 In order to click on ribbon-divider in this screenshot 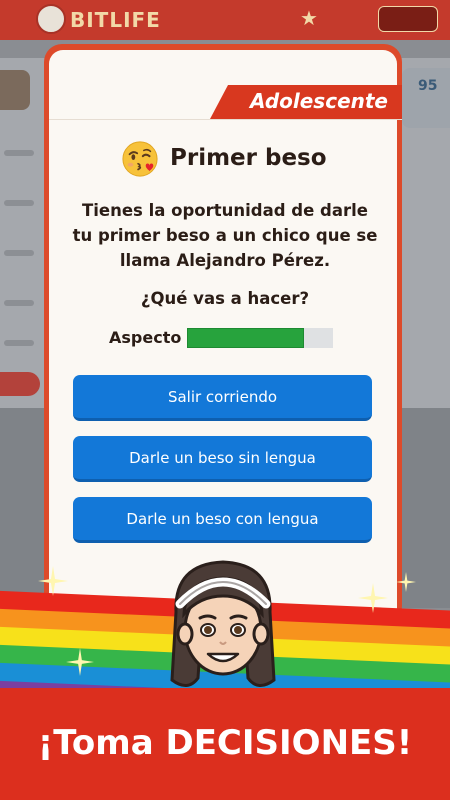, I will do `click(225, 119)`.